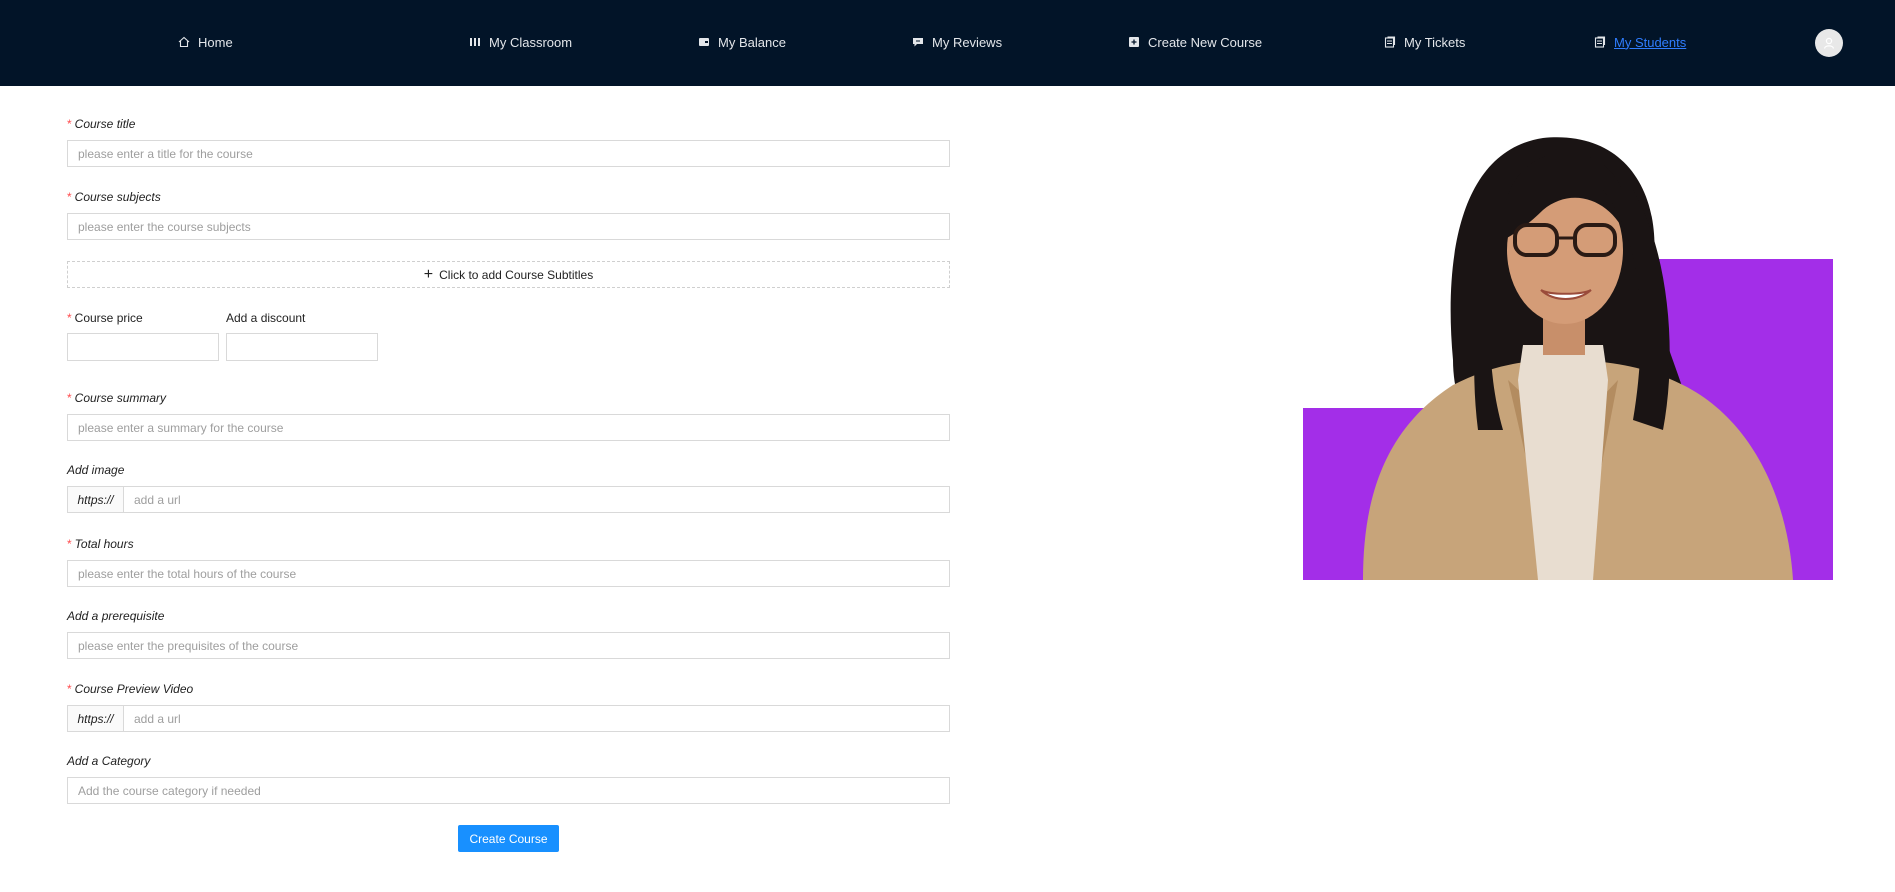 The image size is (1895, 892). What do you see at coordinates (1194, 42) in the screenshot?
I see `nav-item-create-new-course: Create New Course` at bounding box center [1194, 42].